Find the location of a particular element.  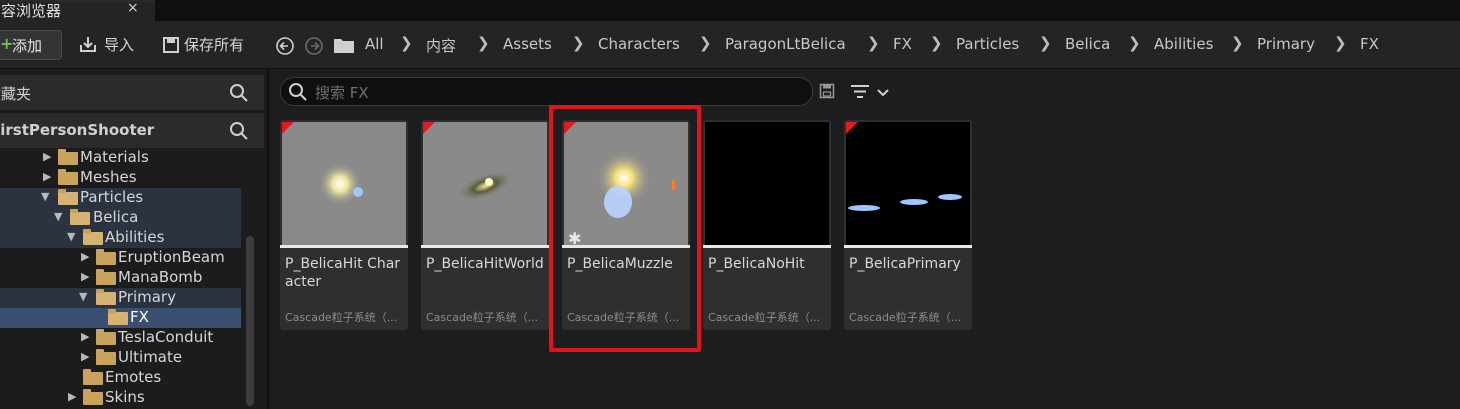

tree-item-teslaconduit: ▶ TeslaConduit is located at coordinates (120, 338).